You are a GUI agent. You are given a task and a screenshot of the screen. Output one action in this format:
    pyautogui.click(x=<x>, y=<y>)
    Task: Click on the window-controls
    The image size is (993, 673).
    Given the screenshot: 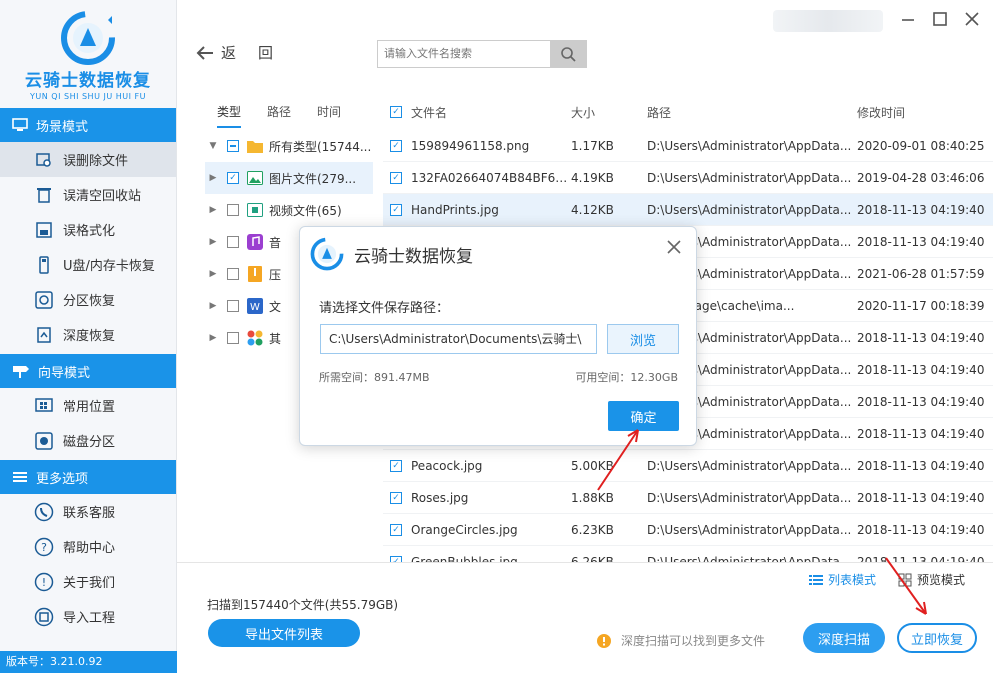 What is the action you would take?
    pyautogui.click(x=940, y=19)
    